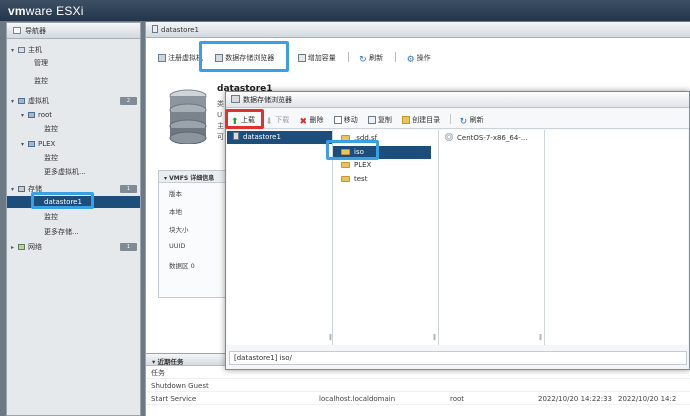  What do you see at coordinates (389, 179) in the screenshot?
I see `folder-item: test` at bounding box center [389, 179].